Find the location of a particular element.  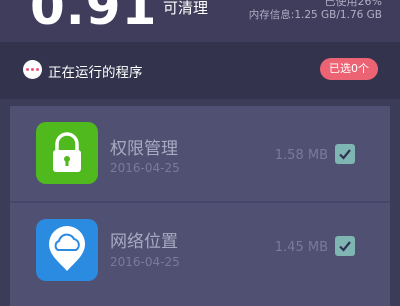

app-name: 权限管理 is located at coordinates (144, 149).